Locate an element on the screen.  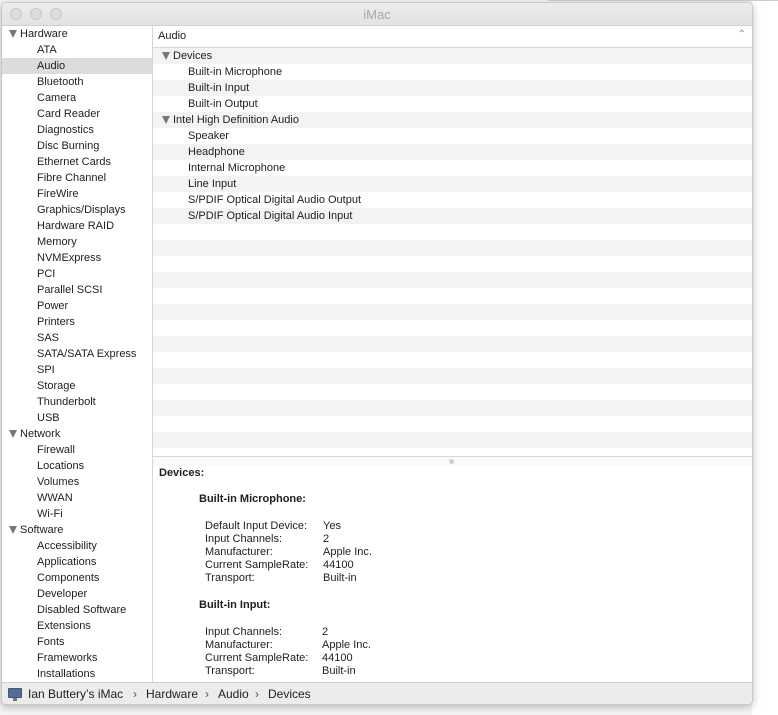
sidebar-item-pci: PCI is located at coordinates (77, 274).